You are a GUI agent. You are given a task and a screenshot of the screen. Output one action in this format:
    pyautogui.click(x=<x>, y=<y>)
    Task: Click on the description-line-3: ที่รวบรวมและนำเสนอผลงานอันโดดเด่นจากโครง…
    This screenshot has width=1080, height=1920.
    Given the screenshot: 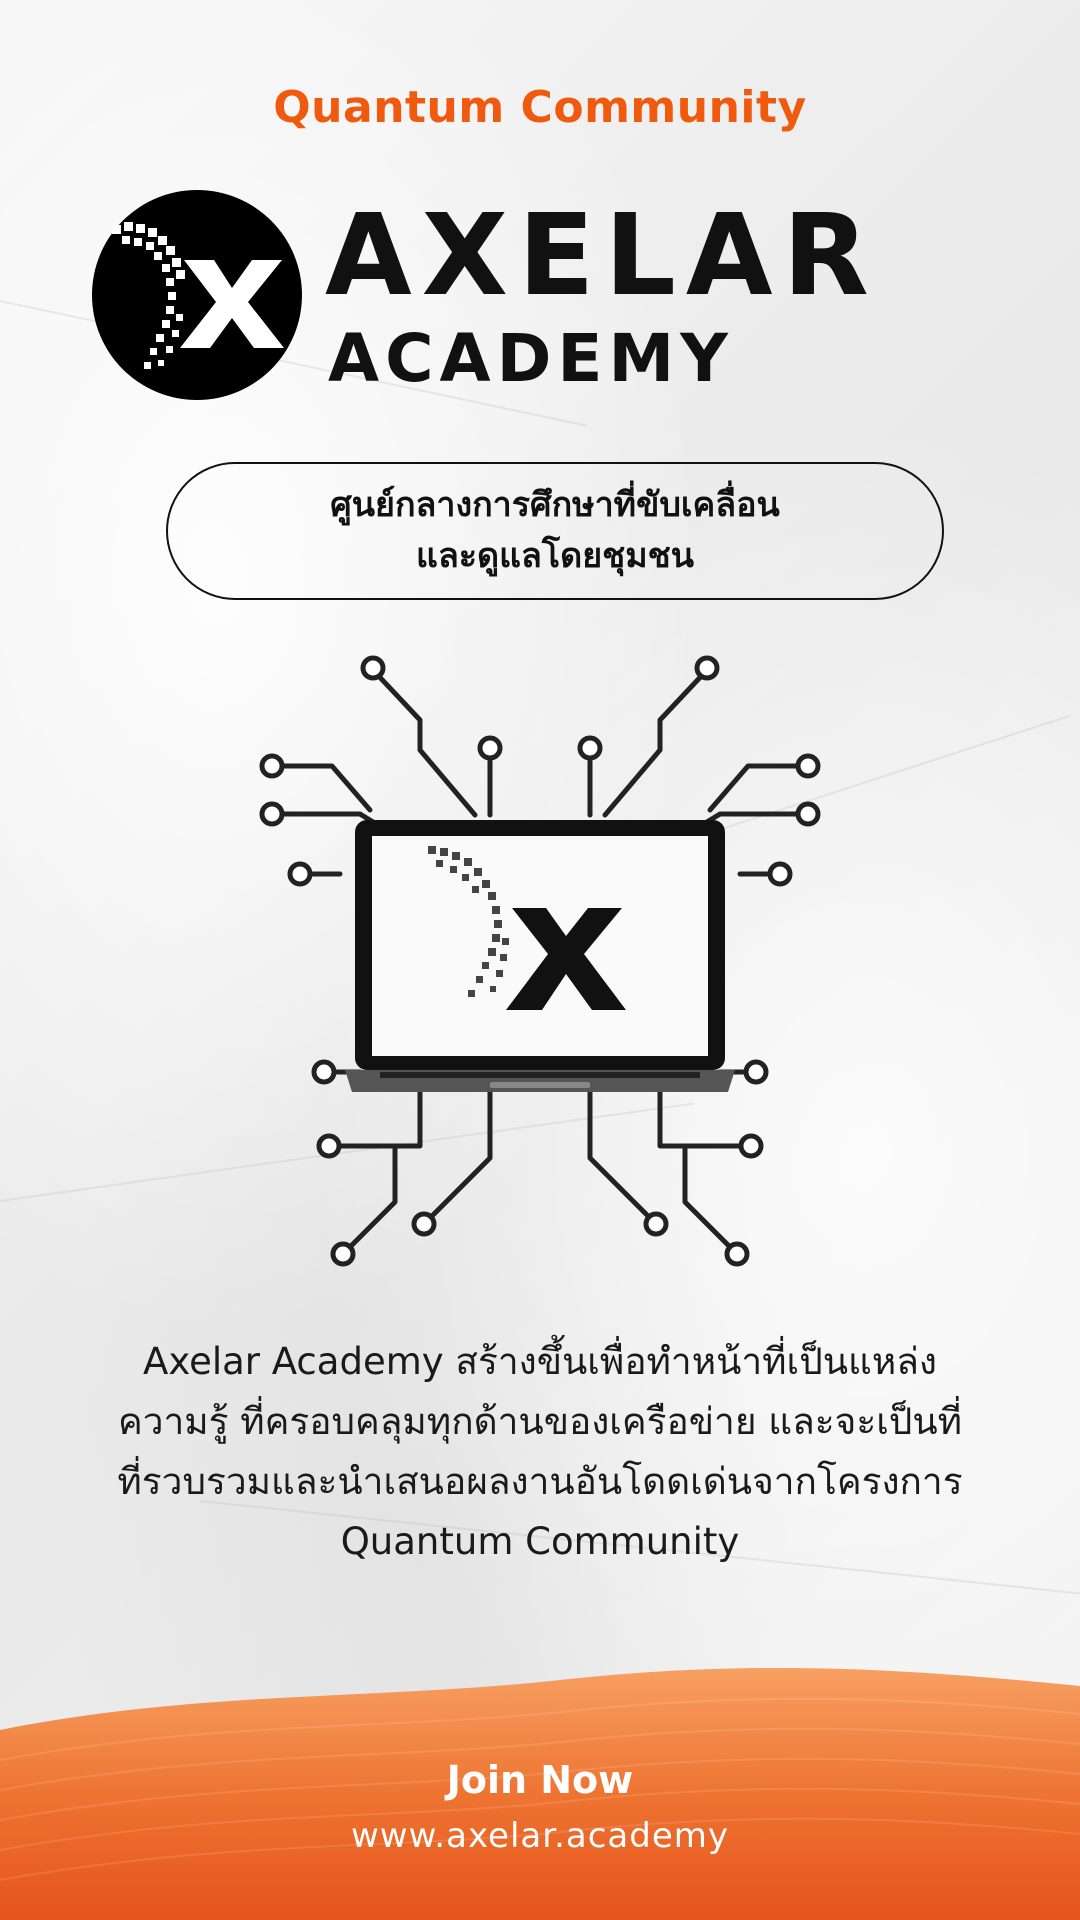 What is the action you would take?
    pyautogui.click(x=540, y=1481)
    